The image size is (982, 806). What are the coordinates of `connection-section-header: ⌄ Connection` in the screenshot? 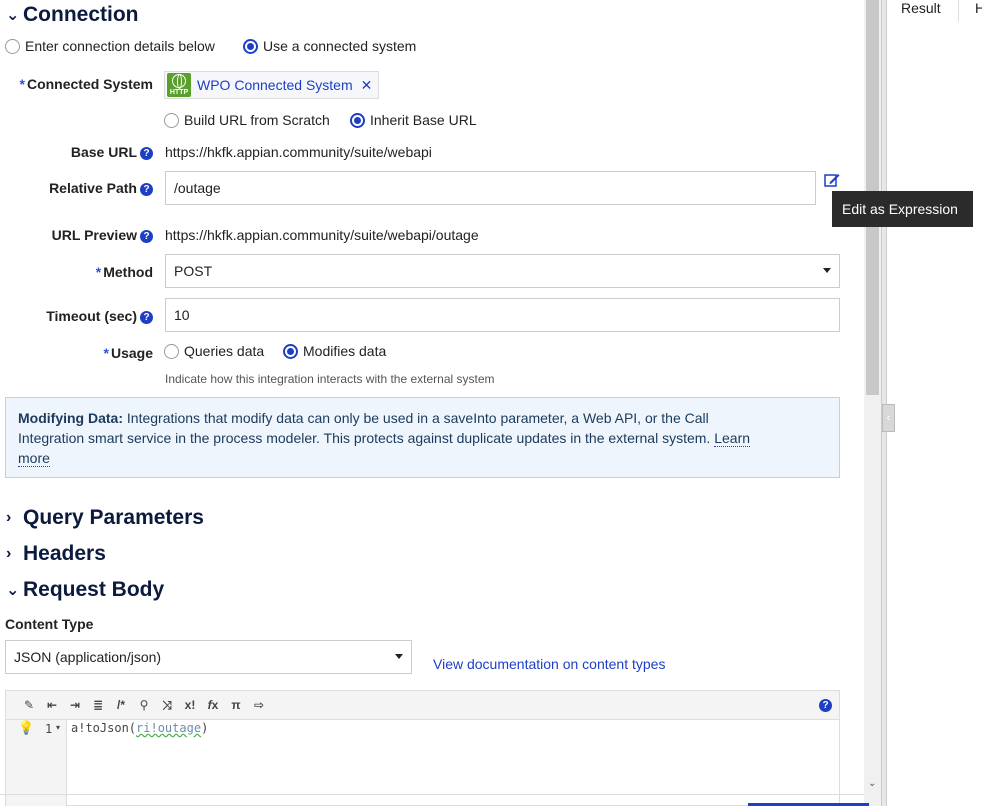 It's located at (72, 15).